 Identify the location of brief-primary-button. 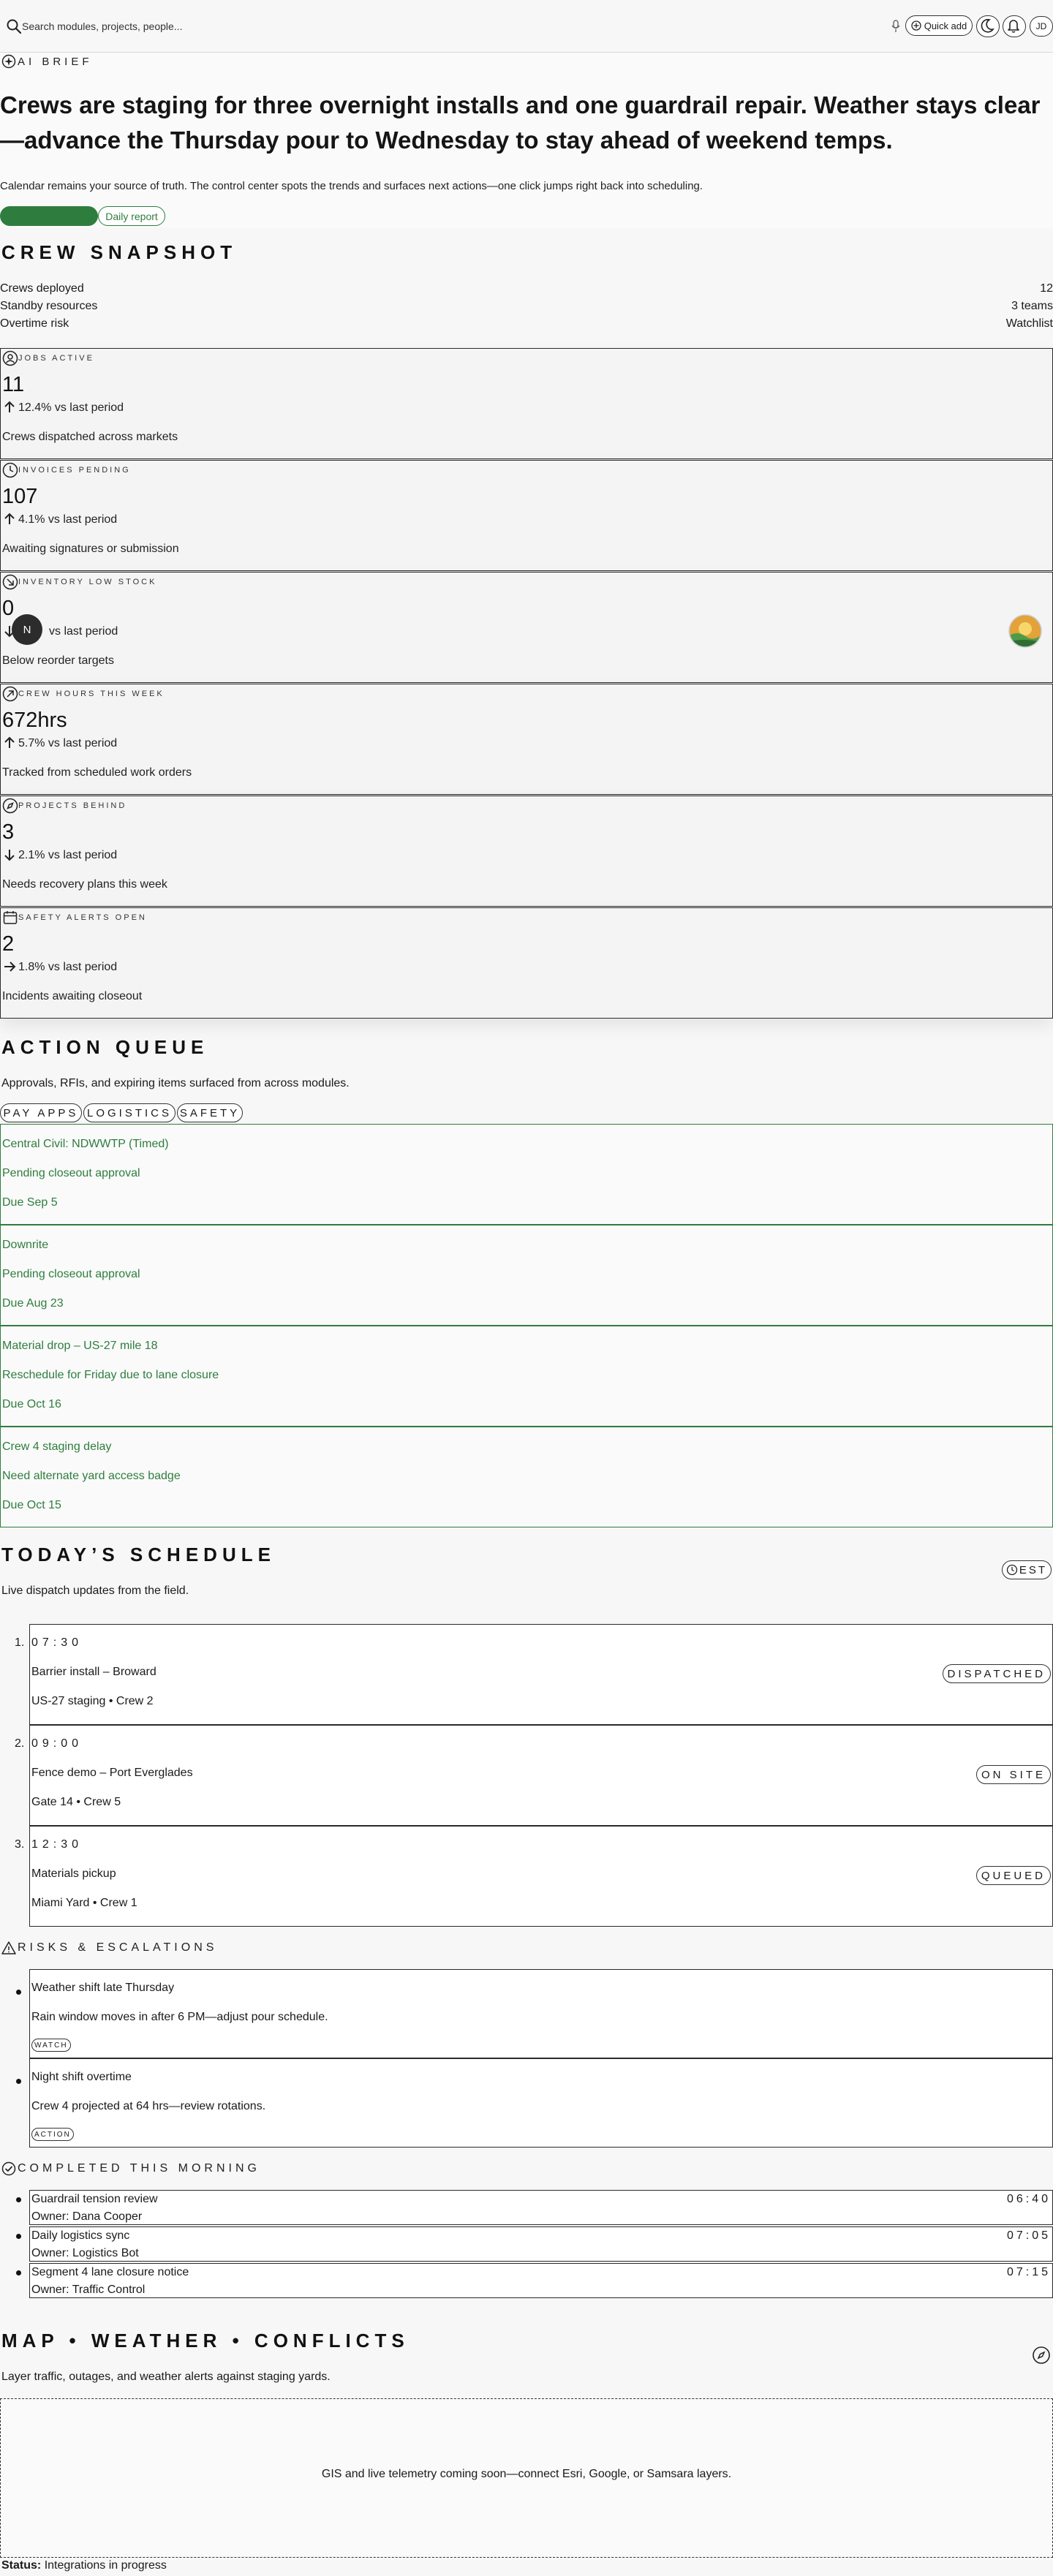
(49, 216).